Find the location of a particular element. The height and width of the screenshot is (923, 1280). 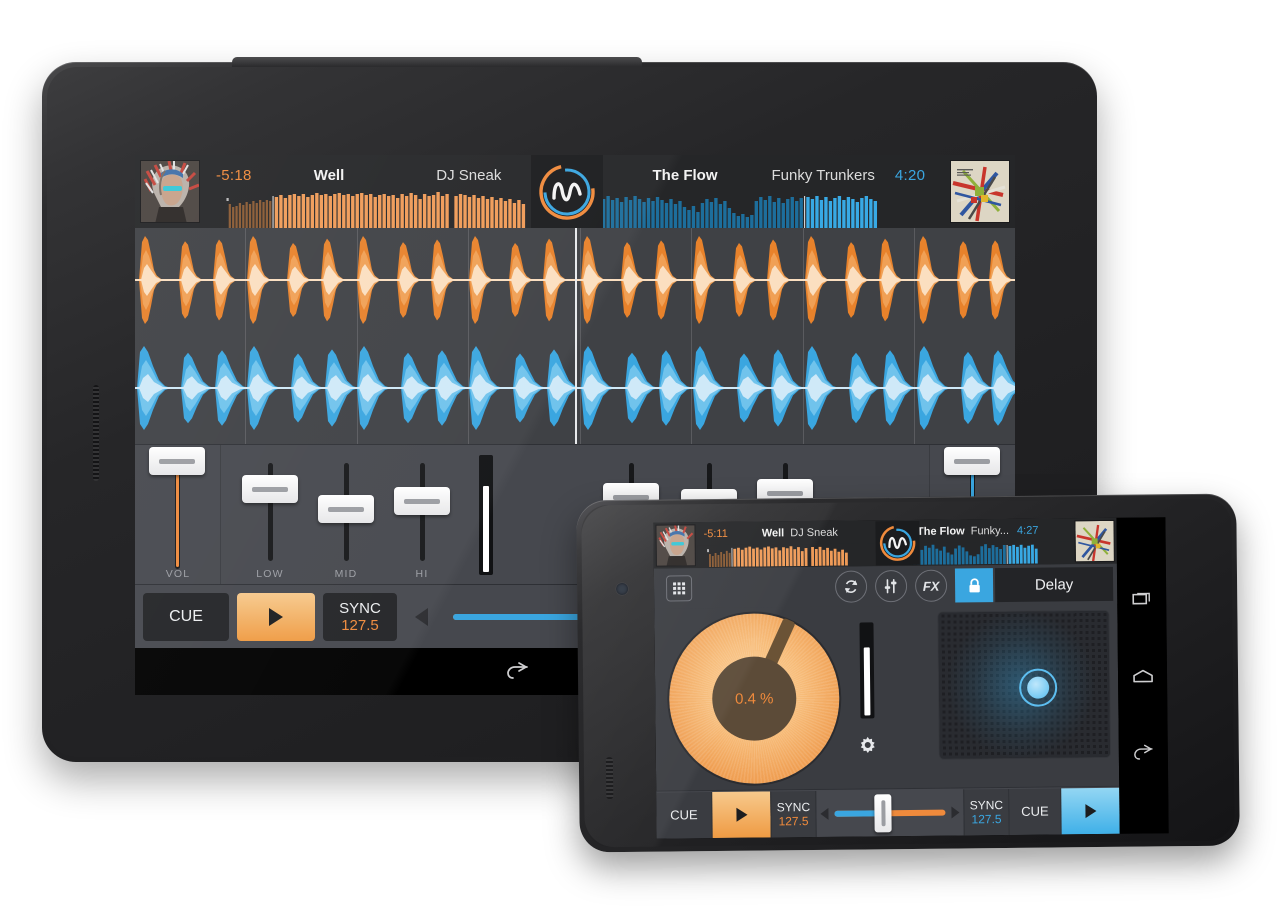

phone-pitch-display: 0.4 % is located at coordinates (754, 699).